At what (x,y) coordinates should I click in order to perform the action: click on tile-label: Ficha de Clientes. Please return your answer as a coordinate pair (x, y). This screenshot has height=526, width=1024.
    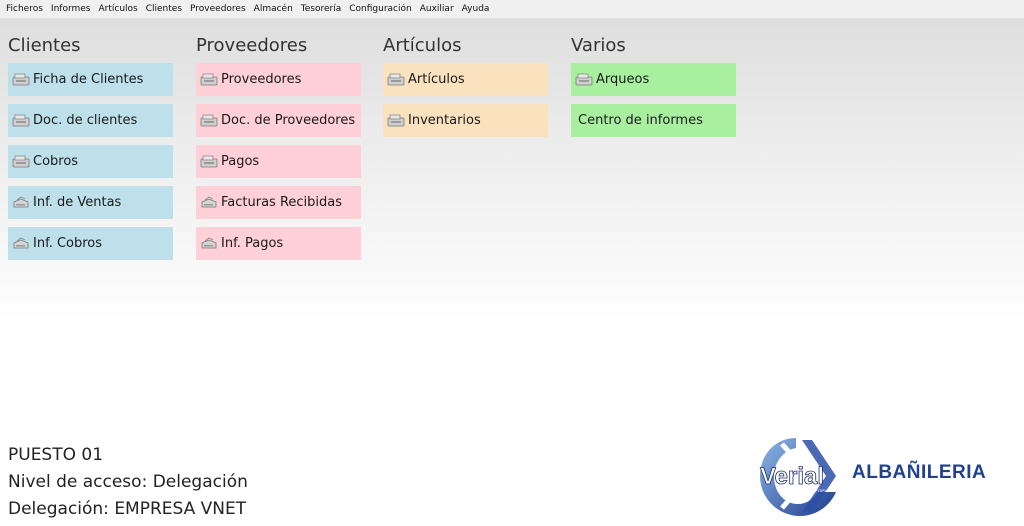
    Looking at the image, I should click on (88, 79).